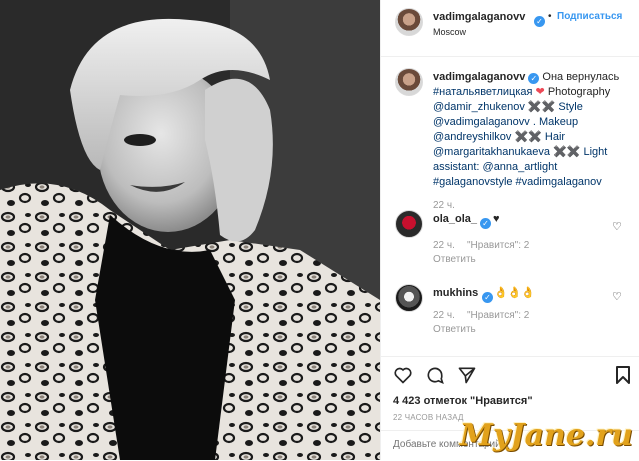 The image size is (639, 461). What do you see at coordinates (479, 77) in the screenshot?
I see `caption-username: vadimgalaganovv` at bounding box center [479, 77].